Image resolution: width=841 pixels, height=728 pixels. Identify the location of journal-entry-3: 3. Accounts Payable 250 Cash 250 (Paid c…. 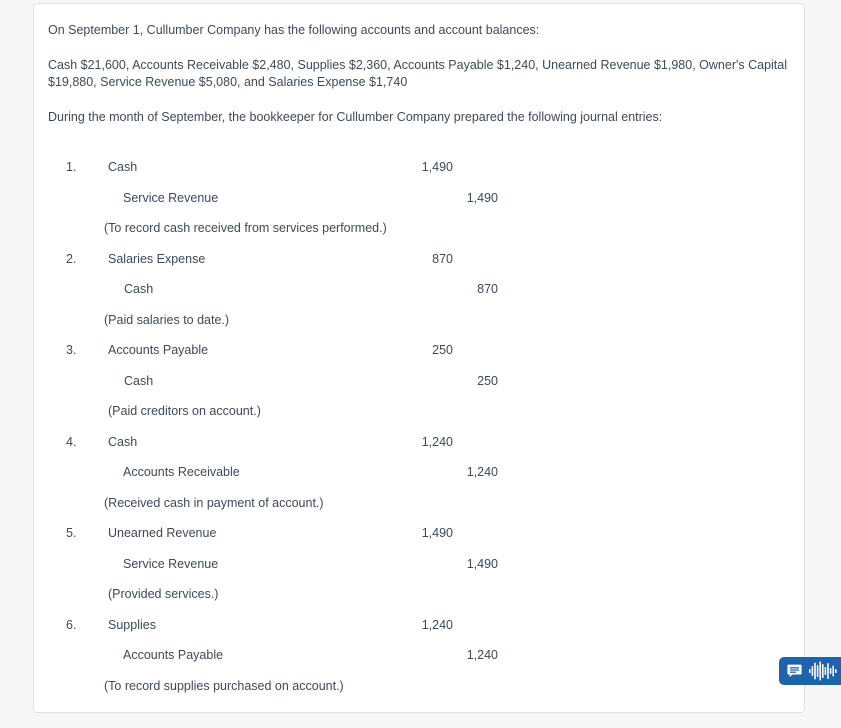
(418, 381).